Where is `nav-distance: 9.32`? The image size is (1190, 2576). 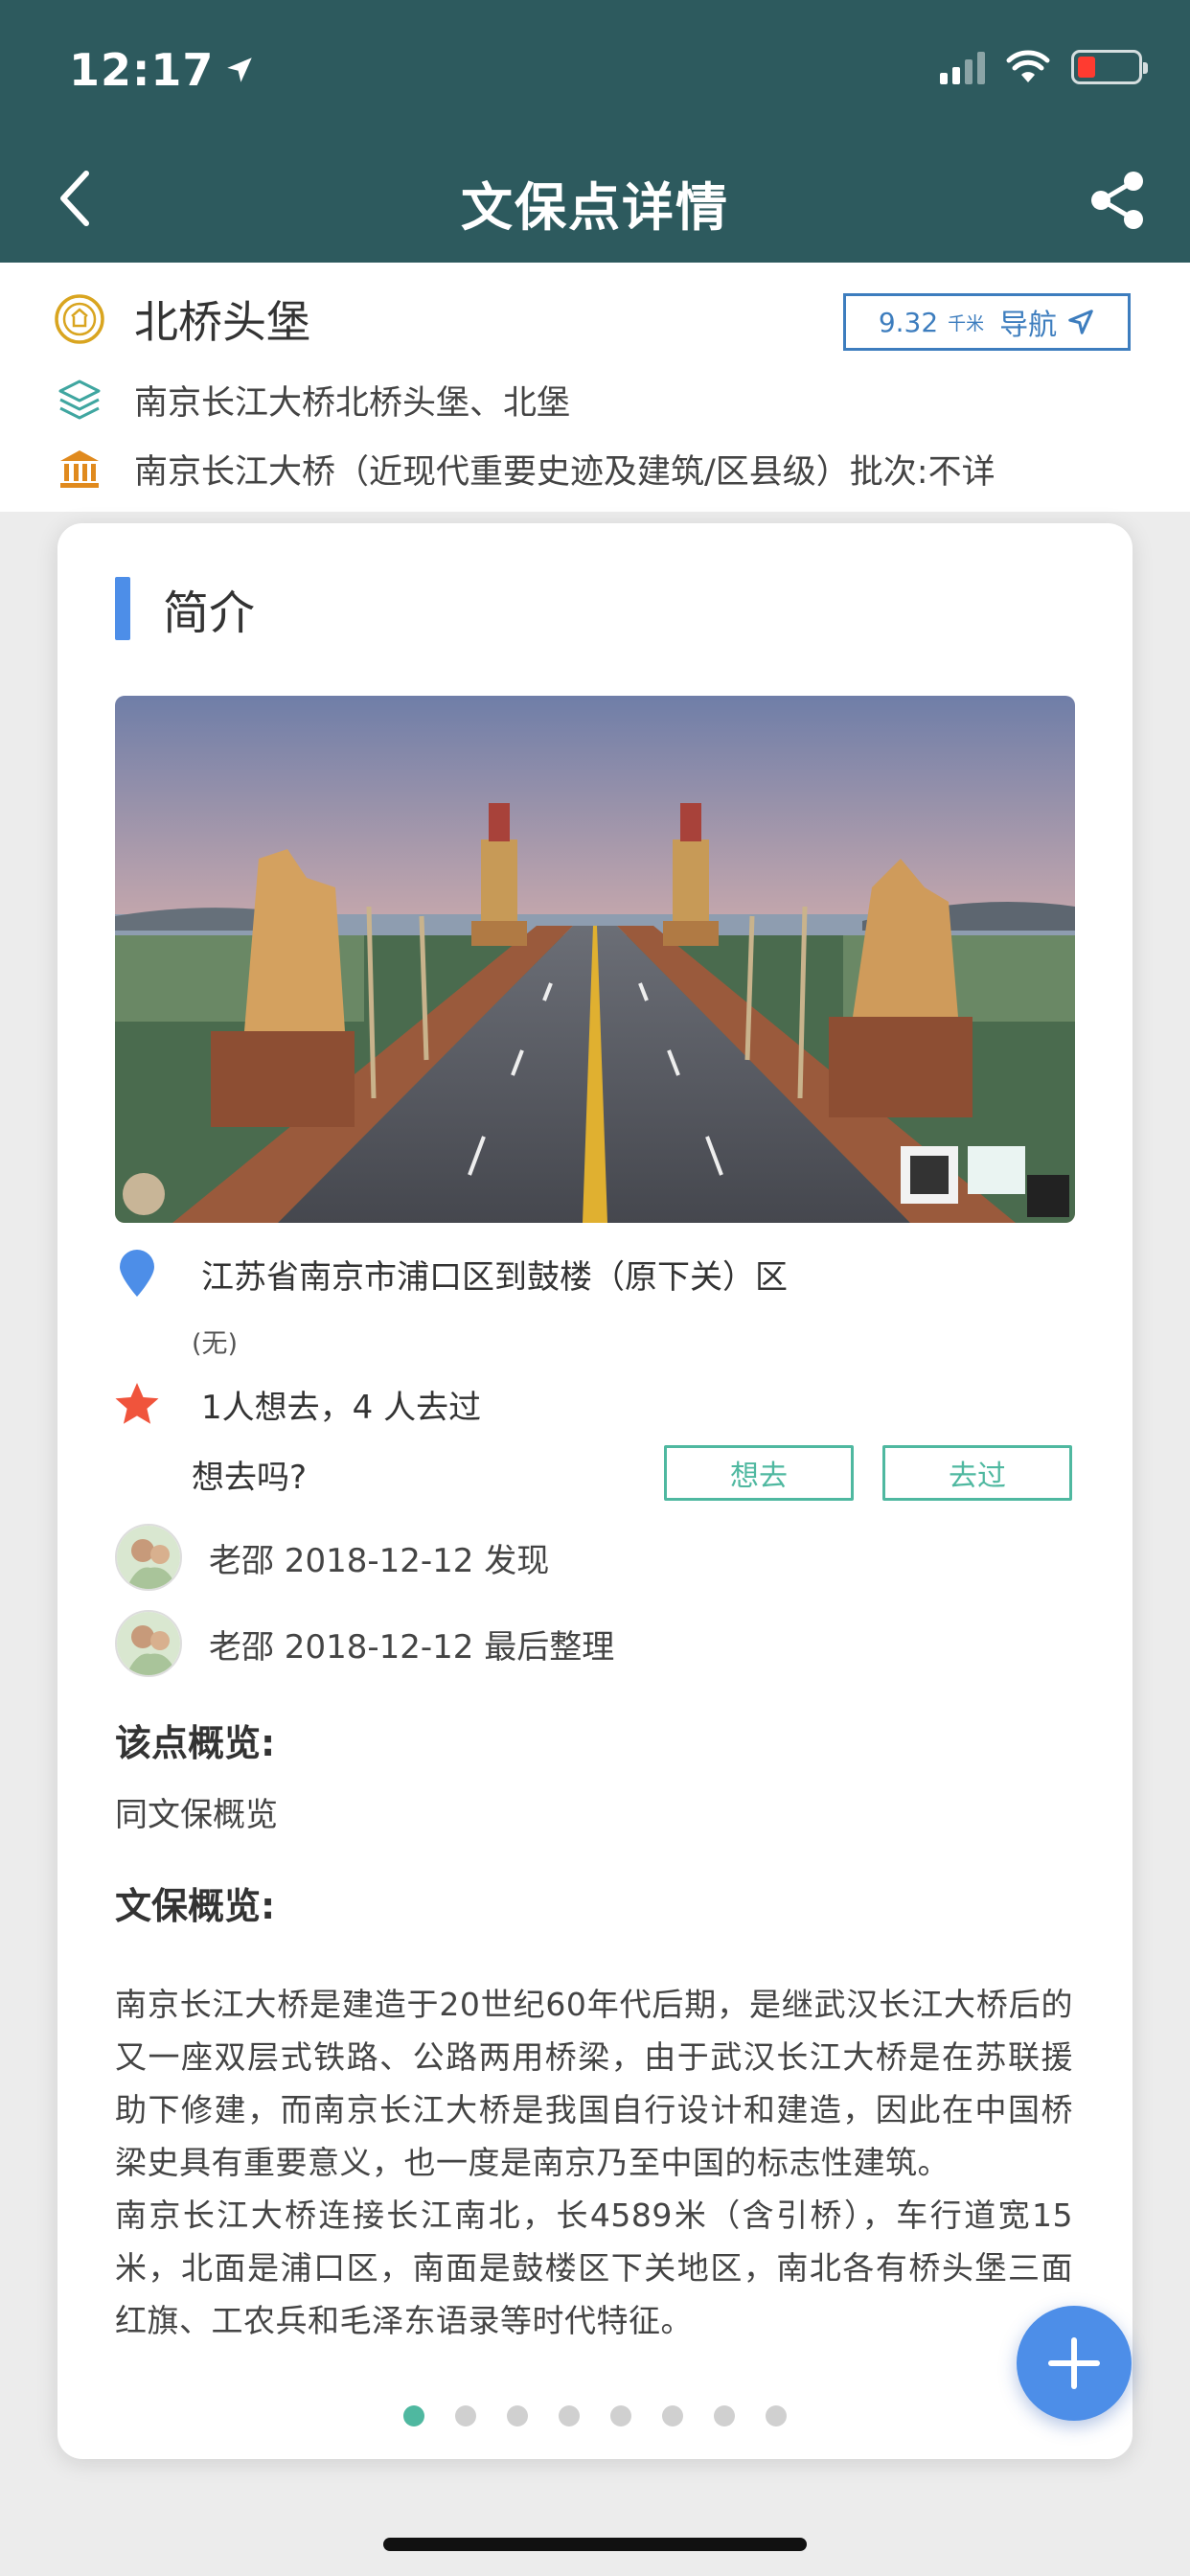 nav-distance: 9.32 is located at coordinates (909, 322).